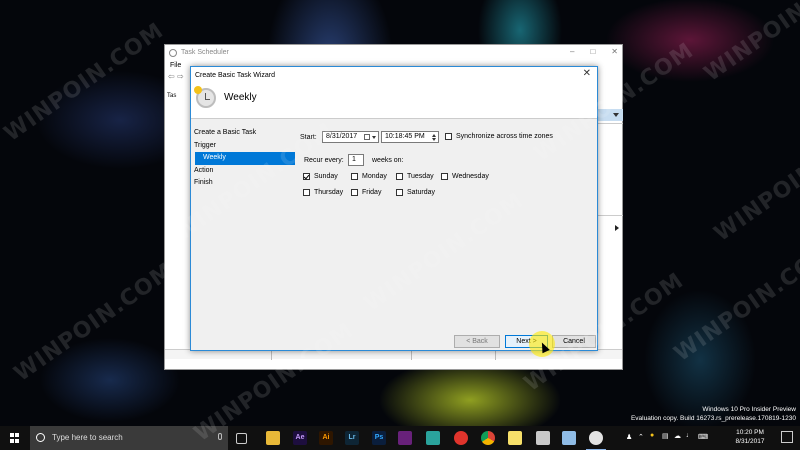 This screenshot has height=450, width=800. What do you see at coordinates (40, 437) in the screenshot?
I see `cortana-icon` at bounding box center [40, 437].